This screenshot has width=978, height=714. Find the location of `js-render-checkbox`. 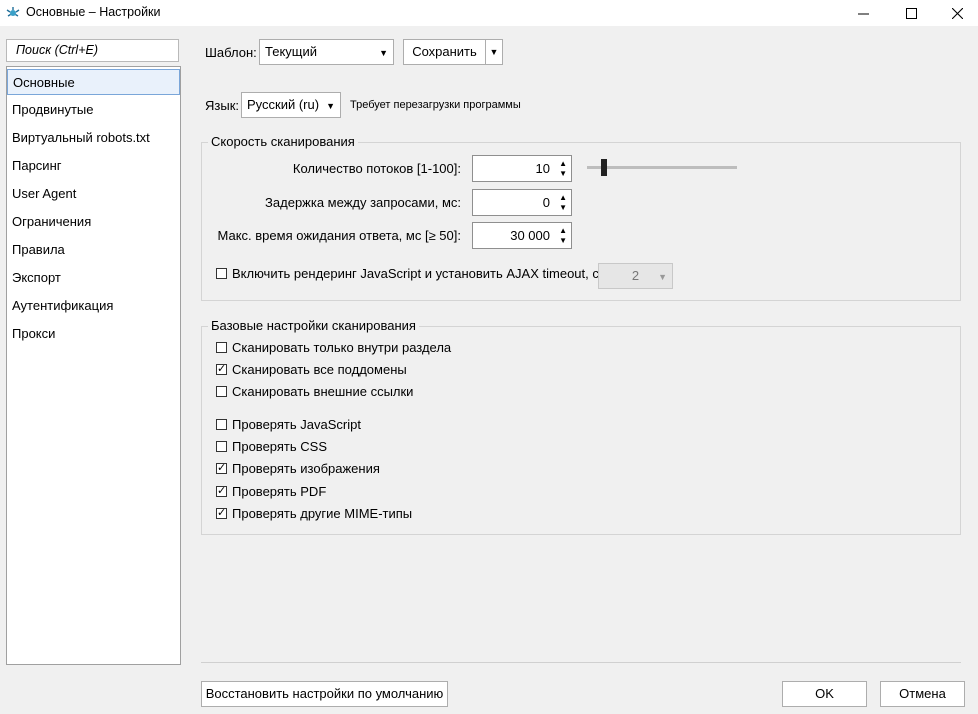

js-render-checkbox is located at coordinates (221, 273).